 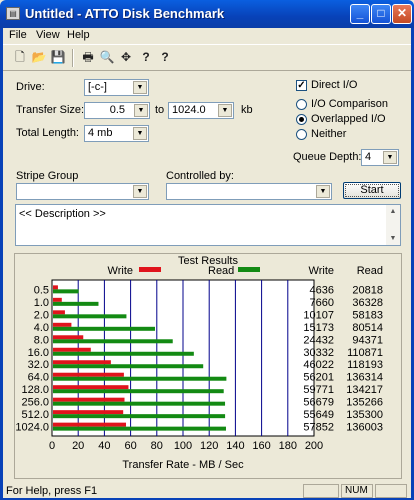 I want to click on x-tick-label: 180, so click(x=288, y=446).